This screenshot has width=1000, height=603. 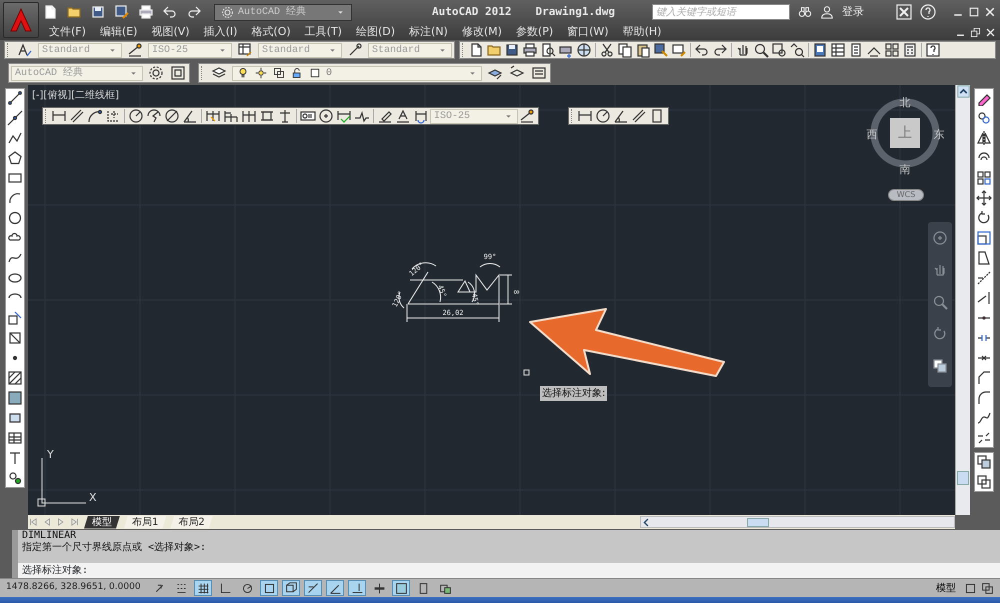 I want to click on viewport-control: [俯视], so click(x=57, y=95).